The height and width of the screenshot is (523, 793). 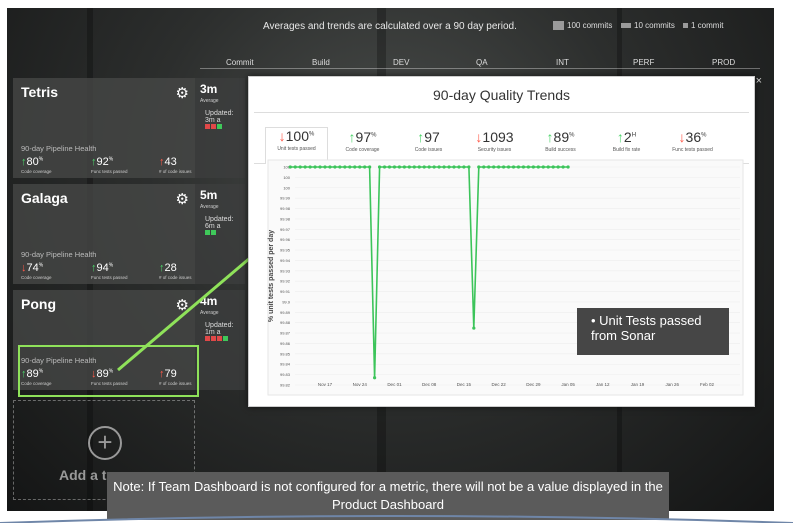 I want to click on callout-box: • Unit Tests passed from Sonar, so click(x=653, y=331).